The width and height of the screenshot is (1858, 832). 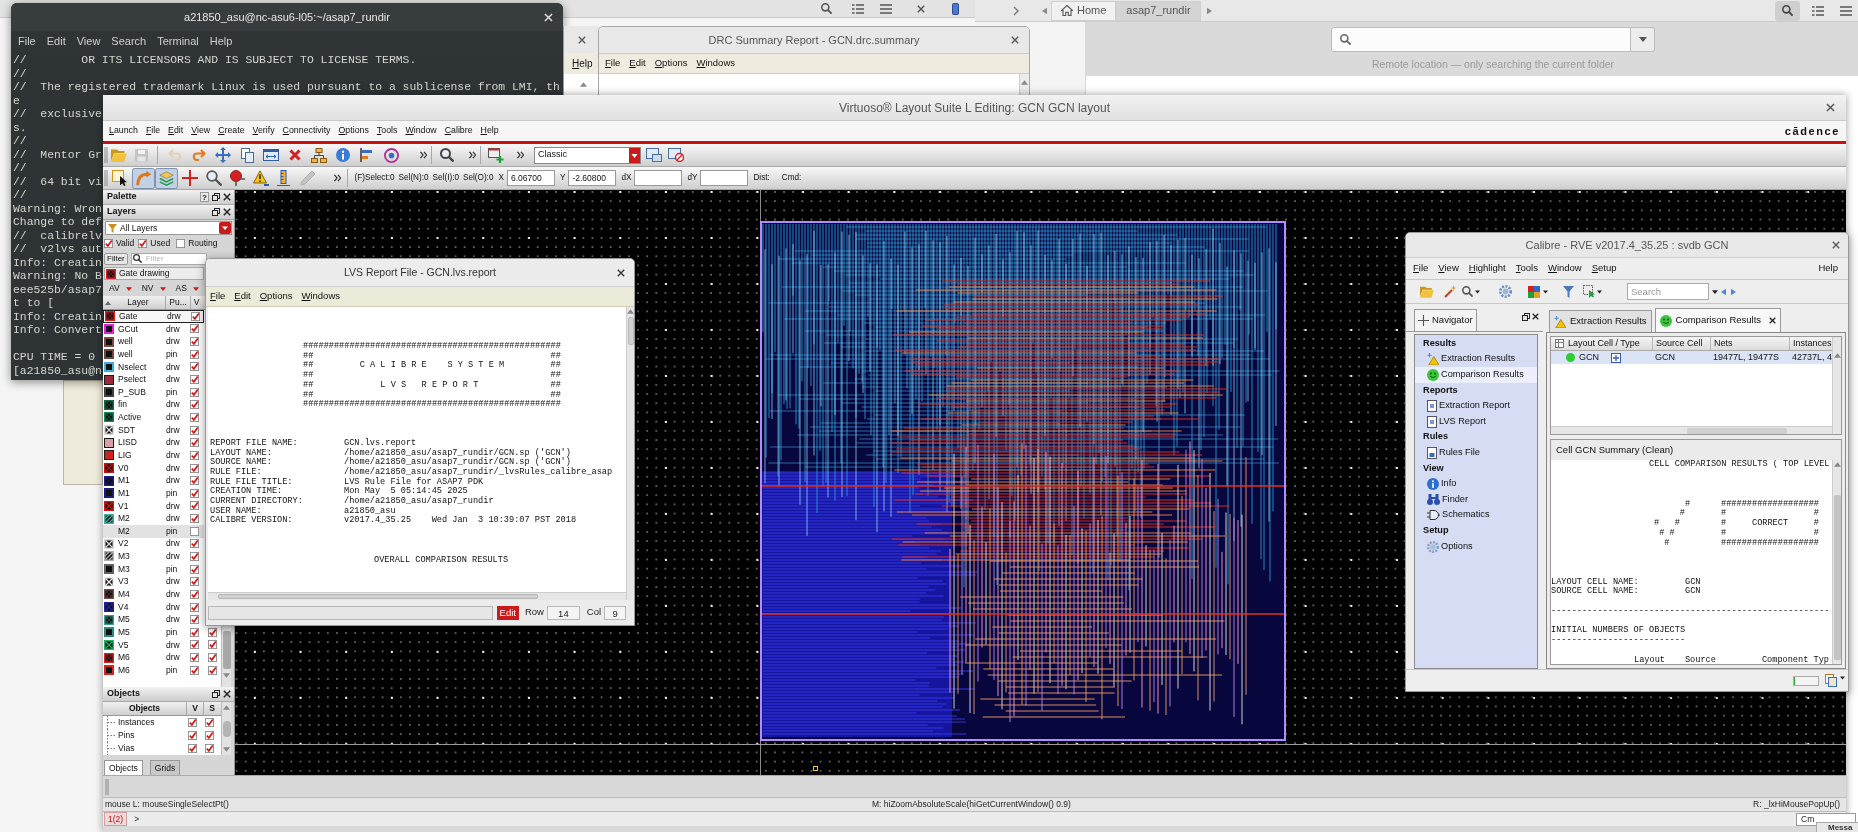 What do you see at coordinates (1568, 291) in the screenshot?
I see `funnel-icon` at bounding box center [1568, 291].